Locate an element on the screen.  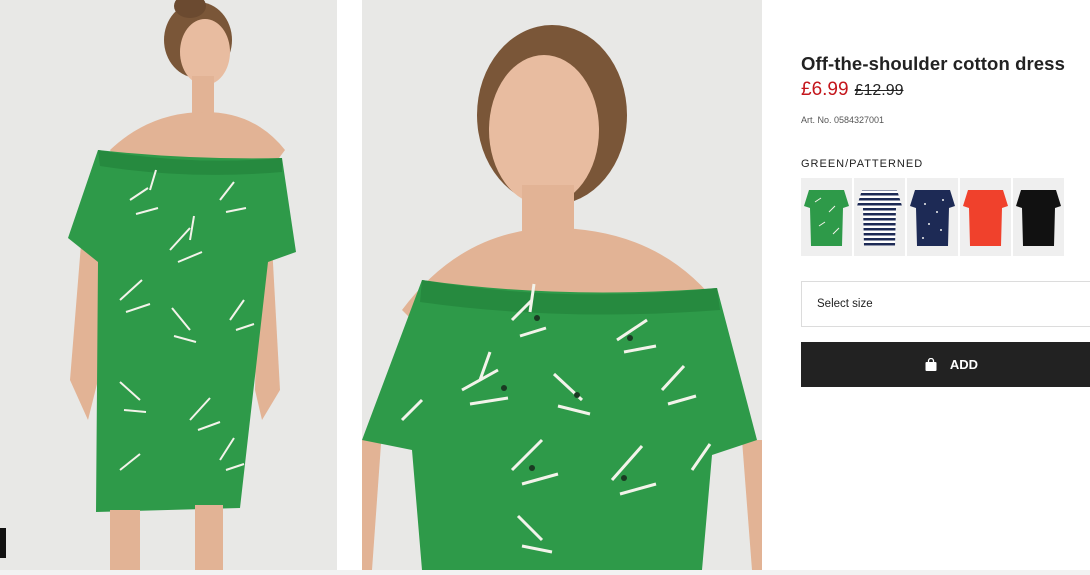
shopping-bag-icon is located at coordinates (931, 364).